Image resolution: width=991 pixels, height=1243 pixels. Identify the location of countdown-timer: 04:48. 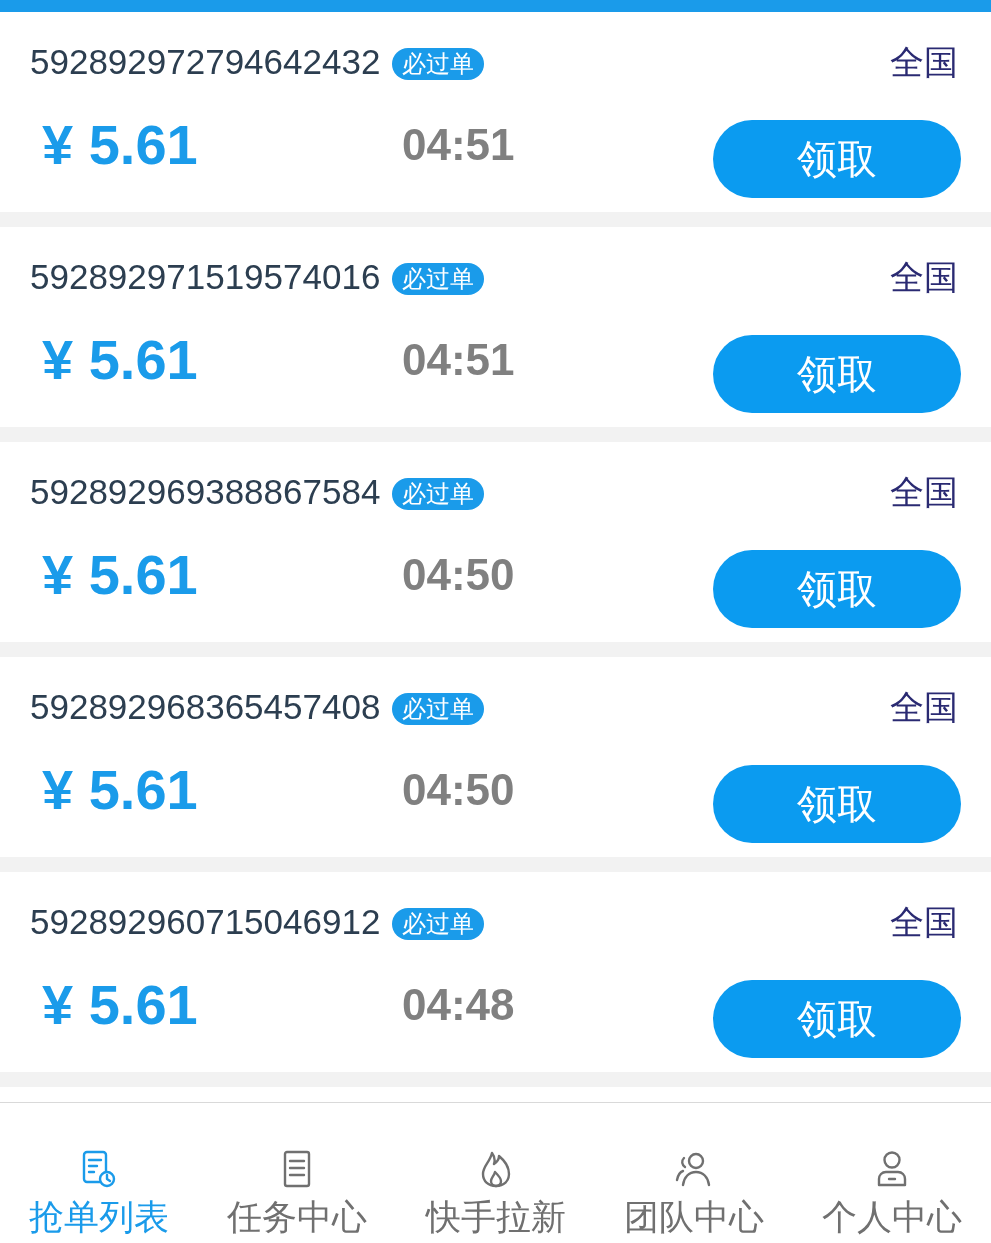
(458, 1005).